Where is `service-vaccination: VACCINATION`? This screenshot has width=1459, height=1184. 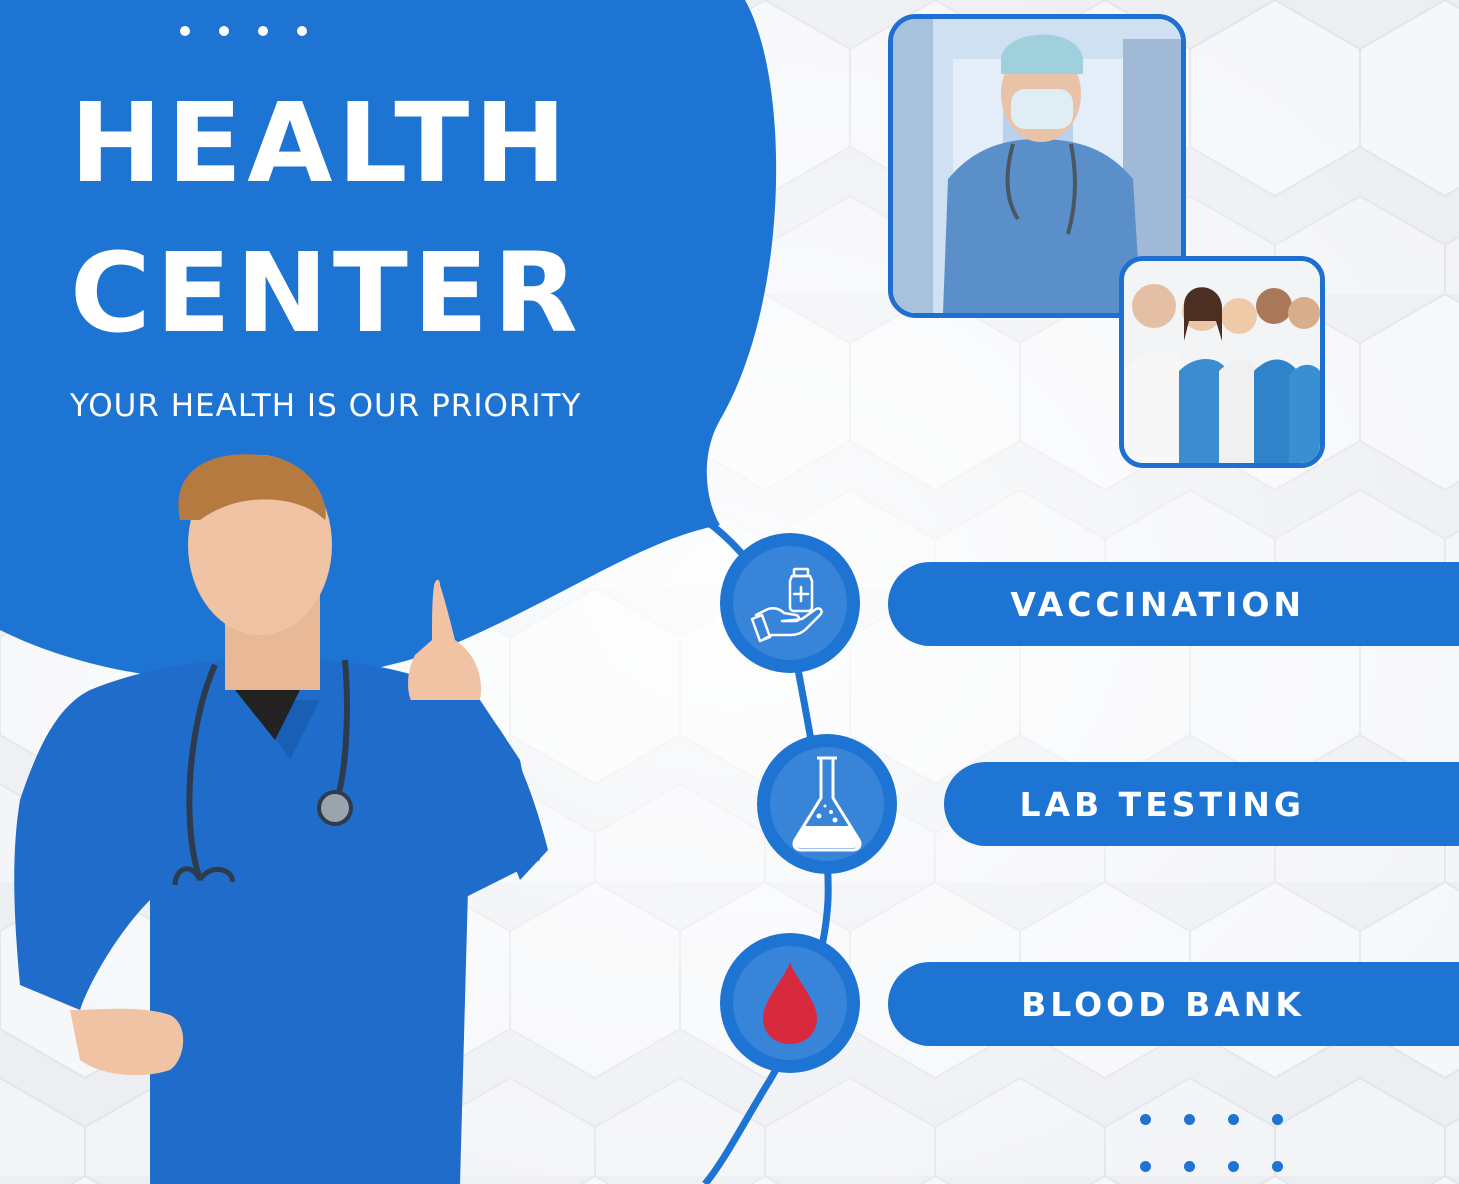 service-vaccination: VACCINATION is located at coordinates (1173, 604).